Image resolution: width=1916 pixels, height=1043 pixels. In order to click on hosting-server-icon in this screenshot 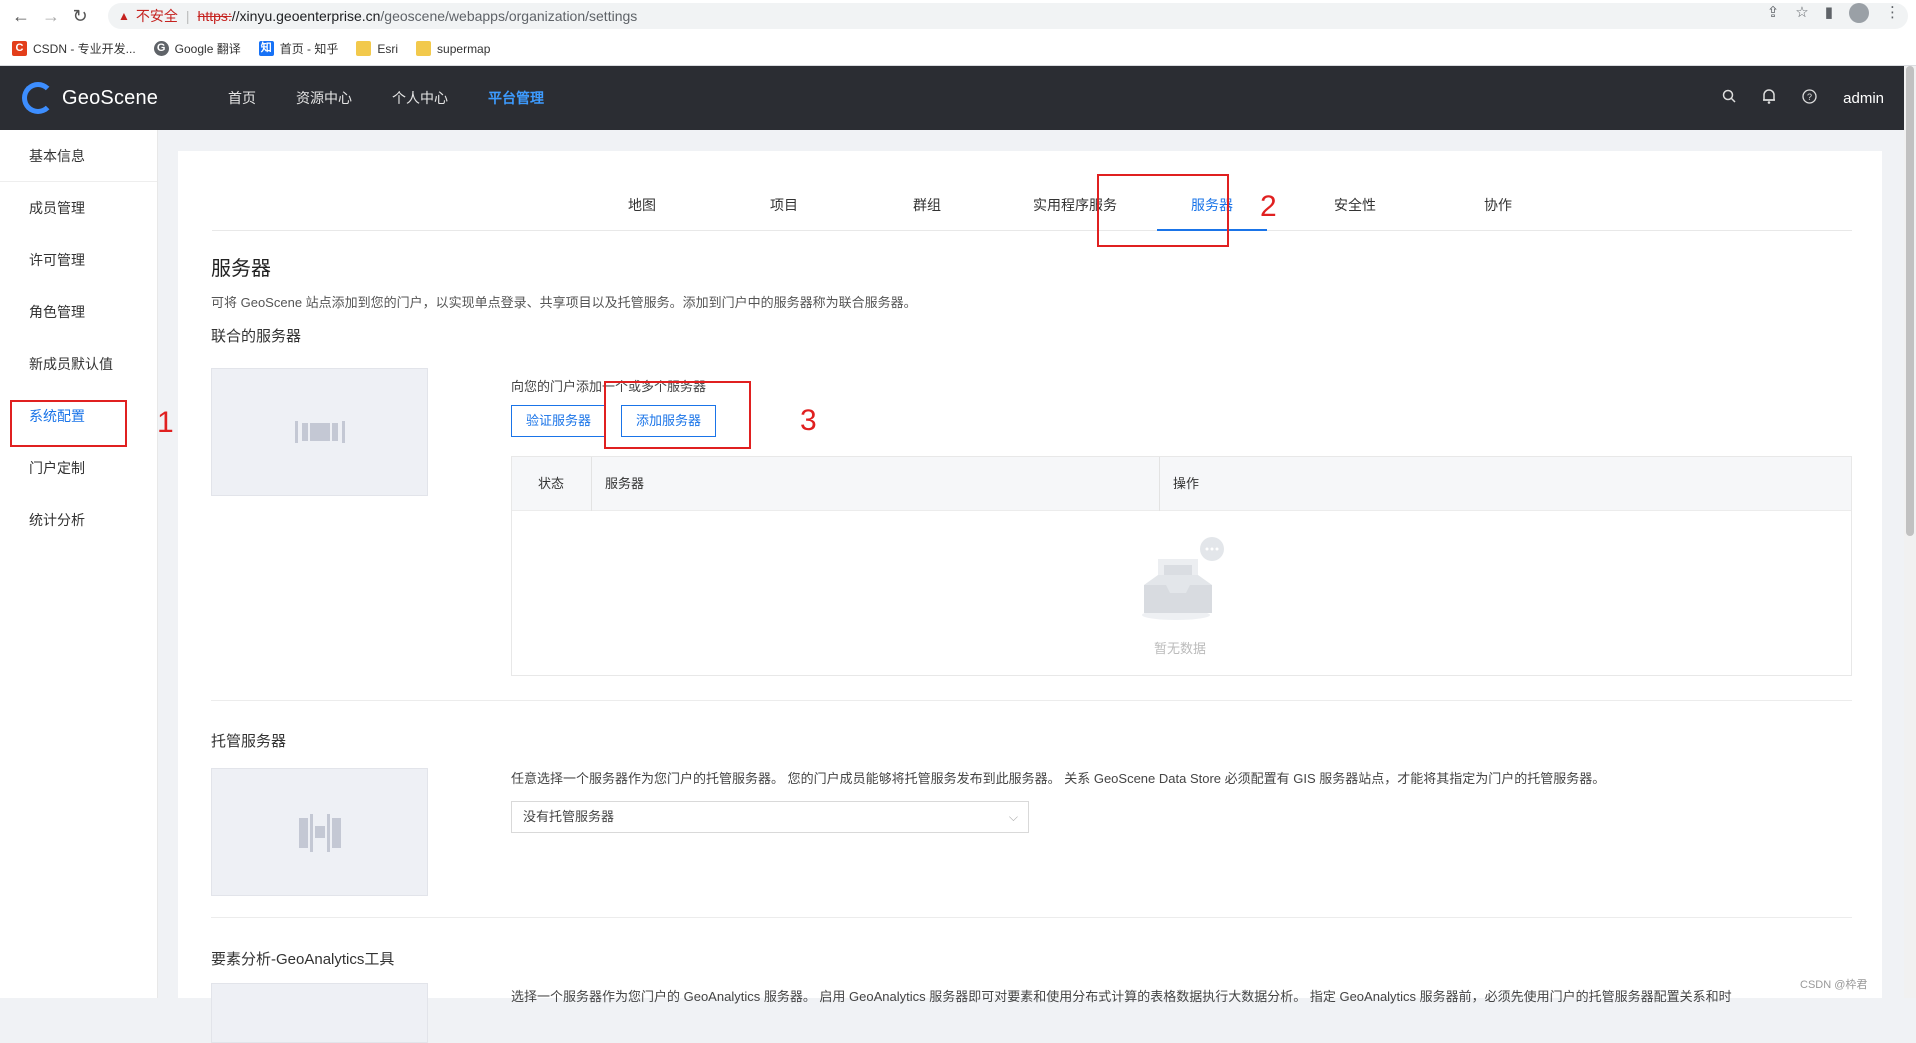, I will do `click(319, 833)`.